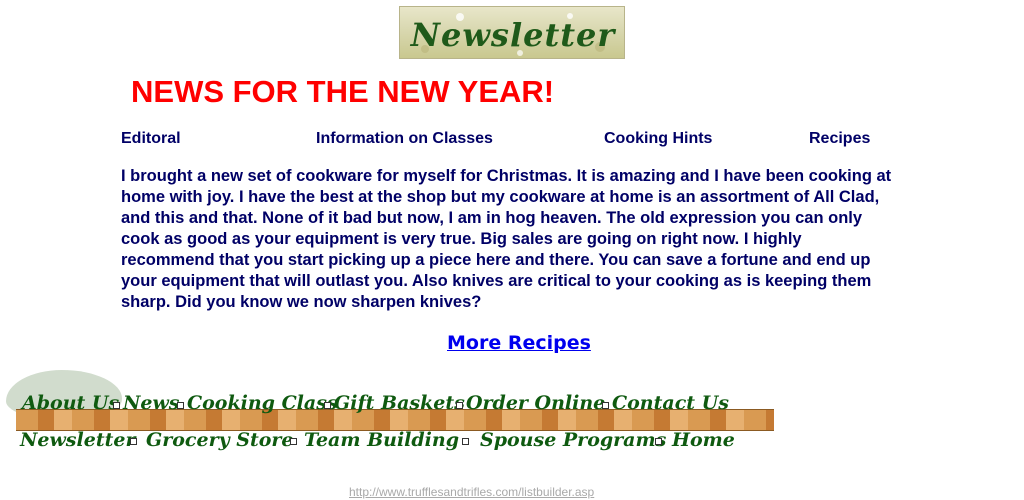 This screenshot has width=1024, height=500. Describe the element at coordinates (658, 139) in the screenshot. I see `nav-link-cooking-hints: Cooking Hints` at that location.